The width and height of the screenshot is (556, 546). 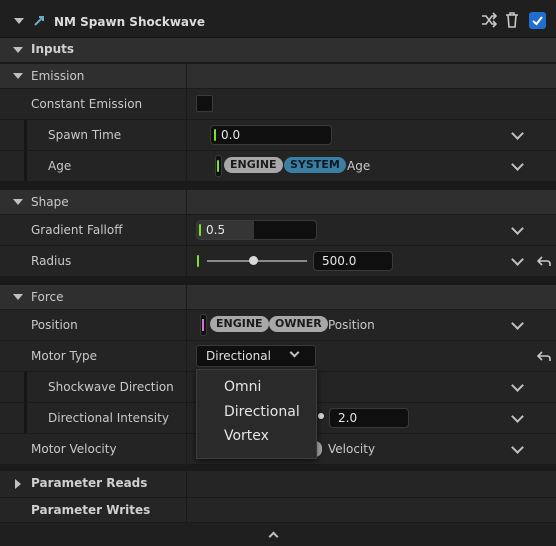 I want to click on spawn-time-label: Spawn Time, so click(x=85, y=135).